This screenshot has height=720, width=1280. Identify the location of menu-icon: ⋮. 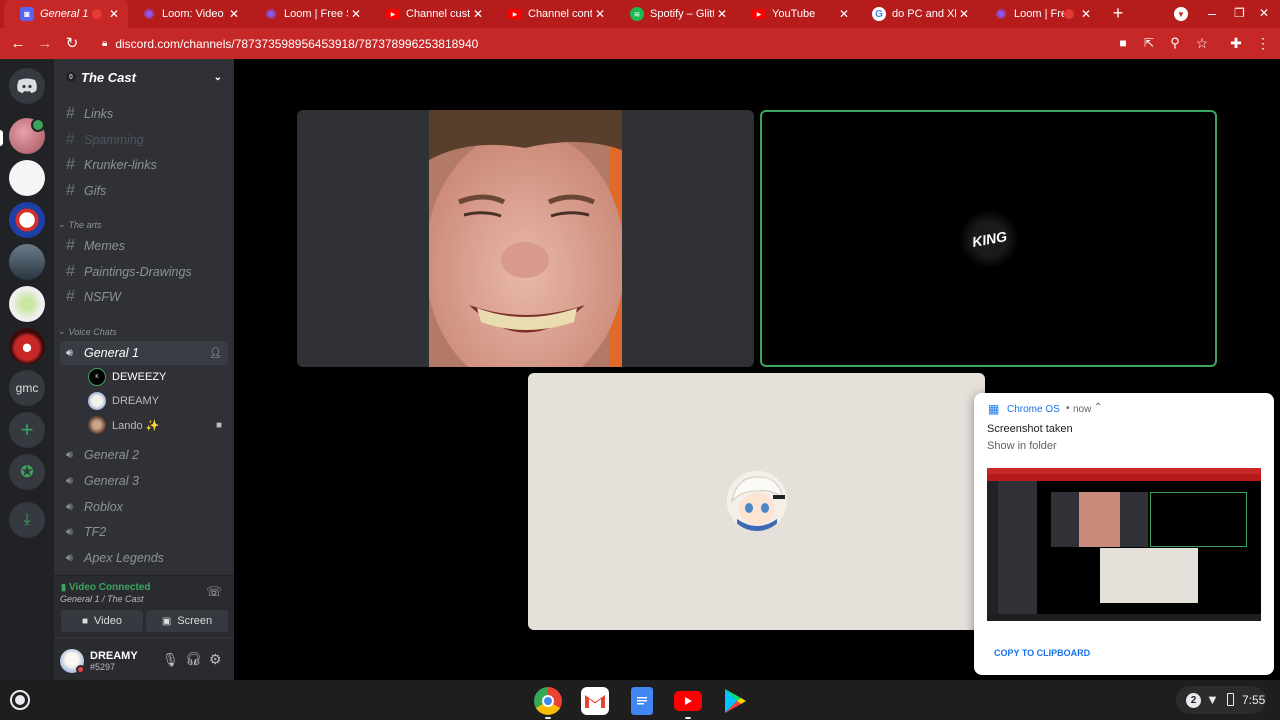
(1263, 43).